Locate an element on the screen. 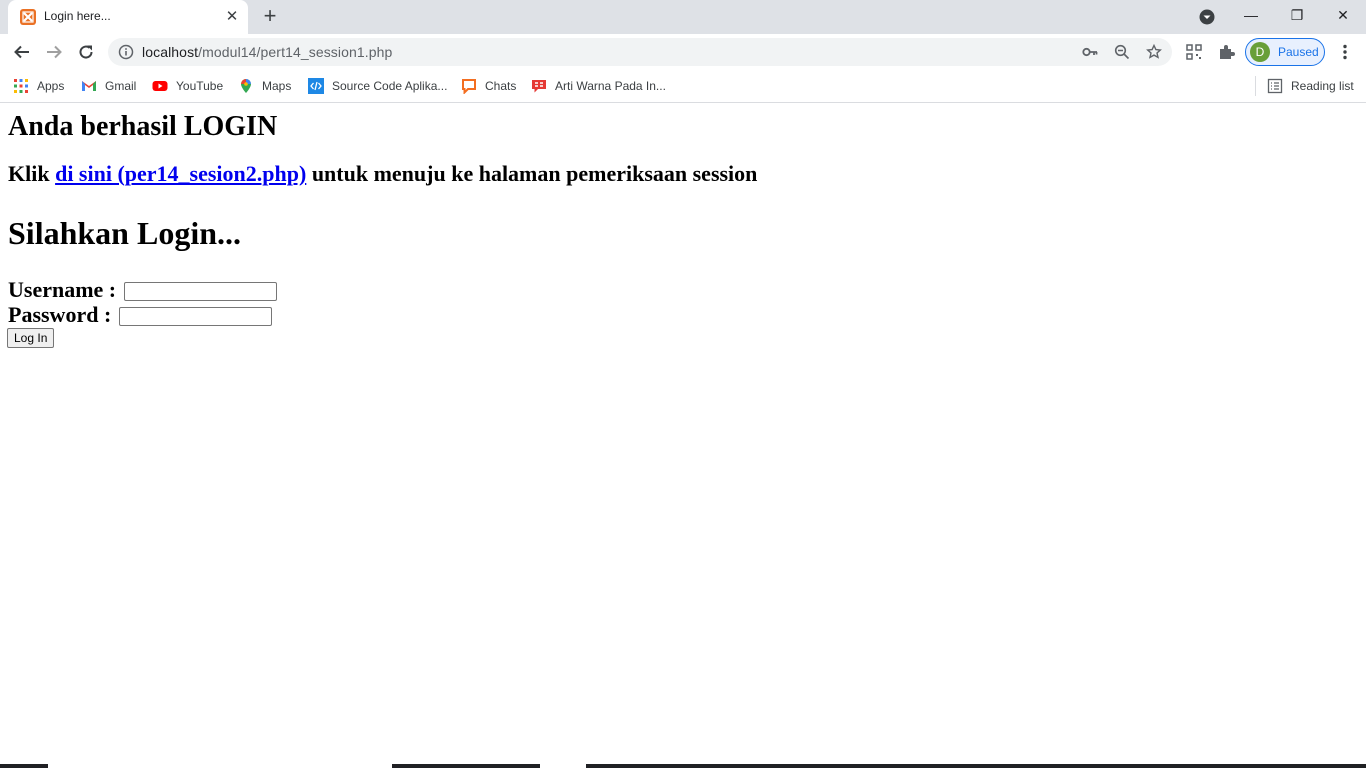 This screenshot has width=1366, height=768. bookmark-label: Chats is located at coordinates (501, 86).